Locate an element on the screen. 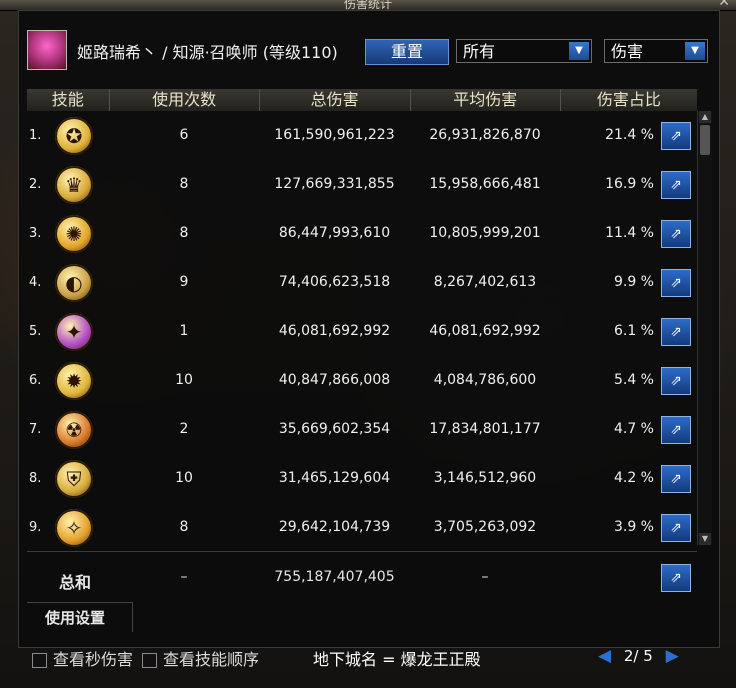 The width and height of the screenshot is (736, 688). next-page-icon: ▶ is located at coordinates (672, 656).